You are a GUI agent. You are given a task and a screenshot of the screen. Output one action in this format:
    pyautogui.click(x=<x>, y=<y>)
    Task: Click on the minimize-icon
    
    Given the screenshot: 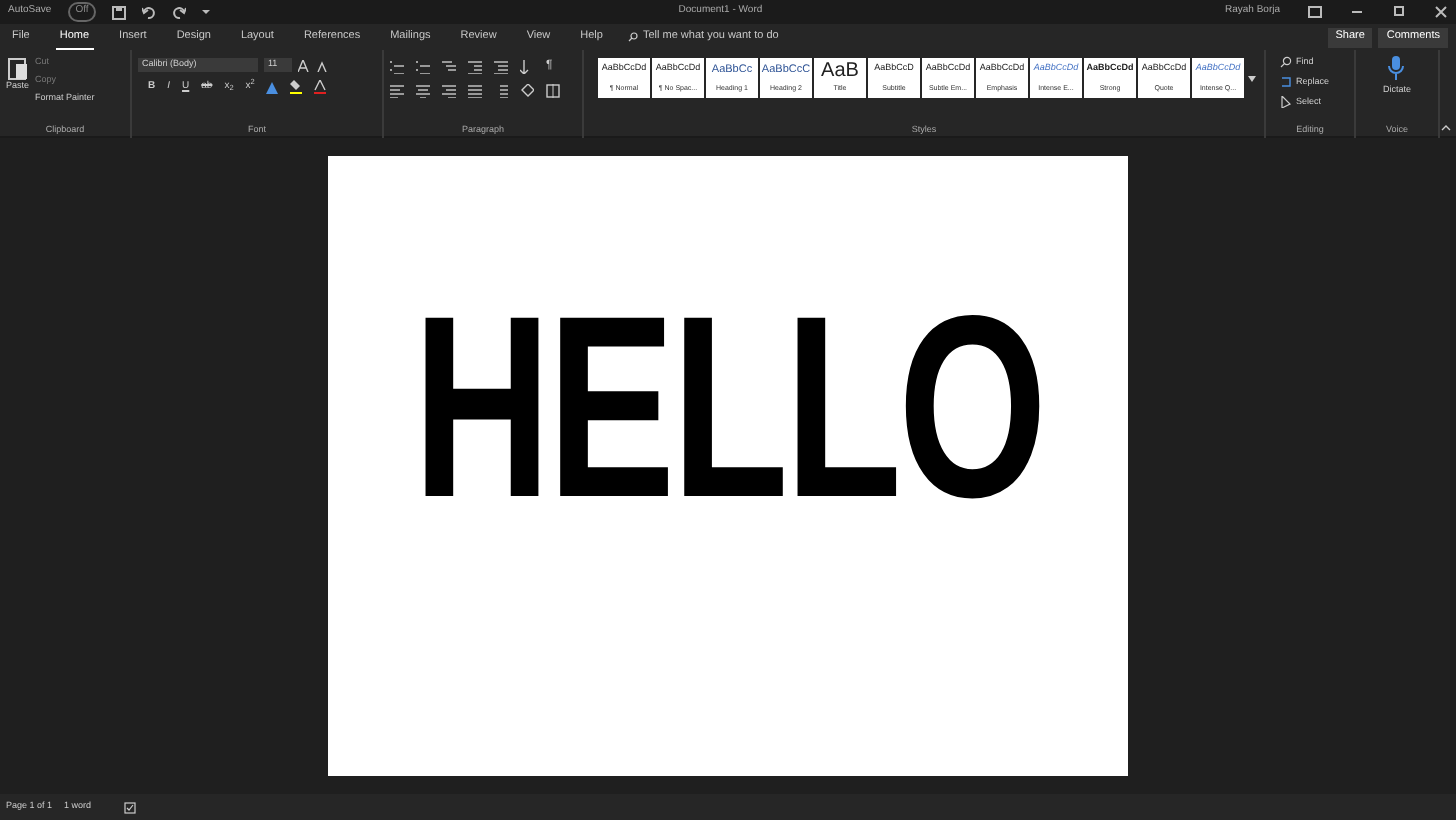 What is the action you would take?
    pyautogui.click(x=1357, y=12)
    